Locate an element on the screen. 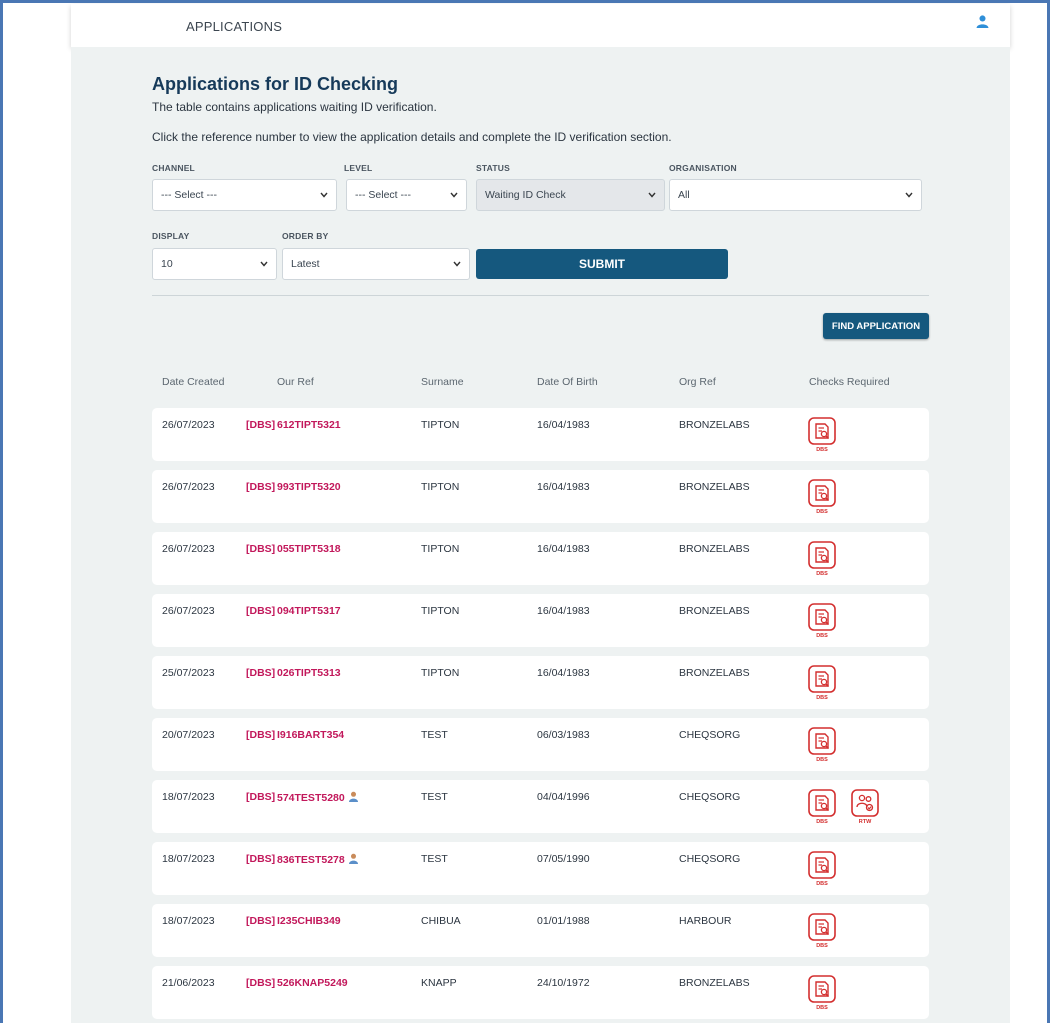  reference-number: I235CHIB349 is located at coordinates (309, 921).